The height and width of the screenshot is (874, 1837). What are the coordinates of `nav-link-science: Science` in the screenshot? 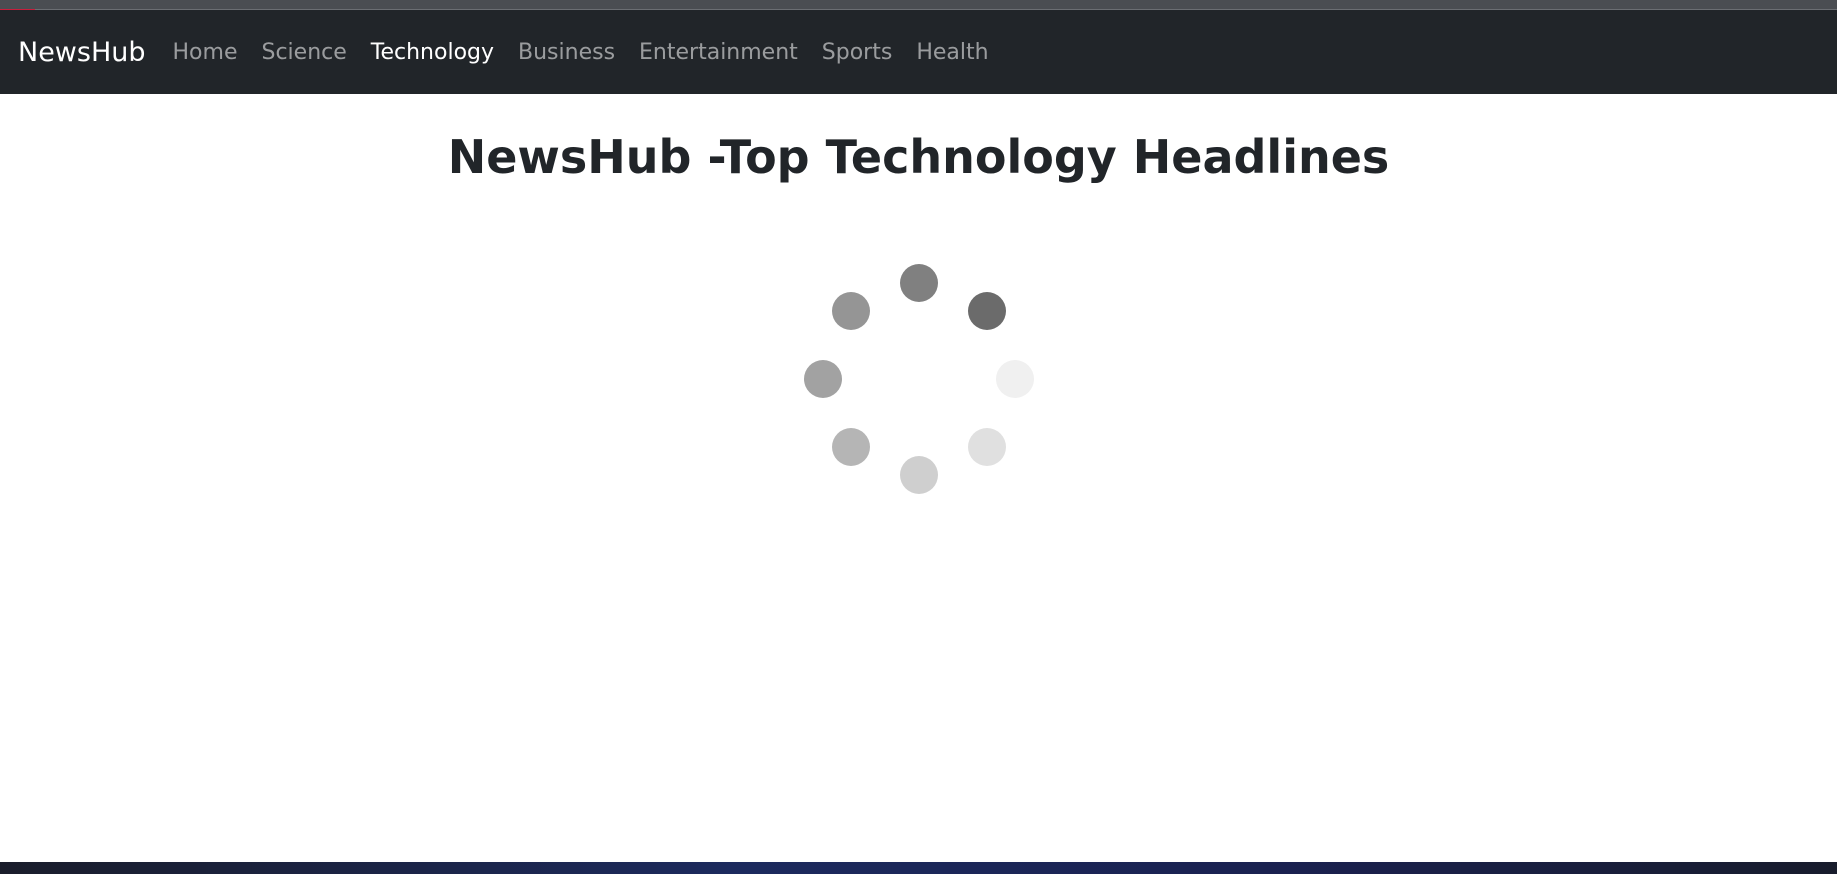 It's located at (303, 52).